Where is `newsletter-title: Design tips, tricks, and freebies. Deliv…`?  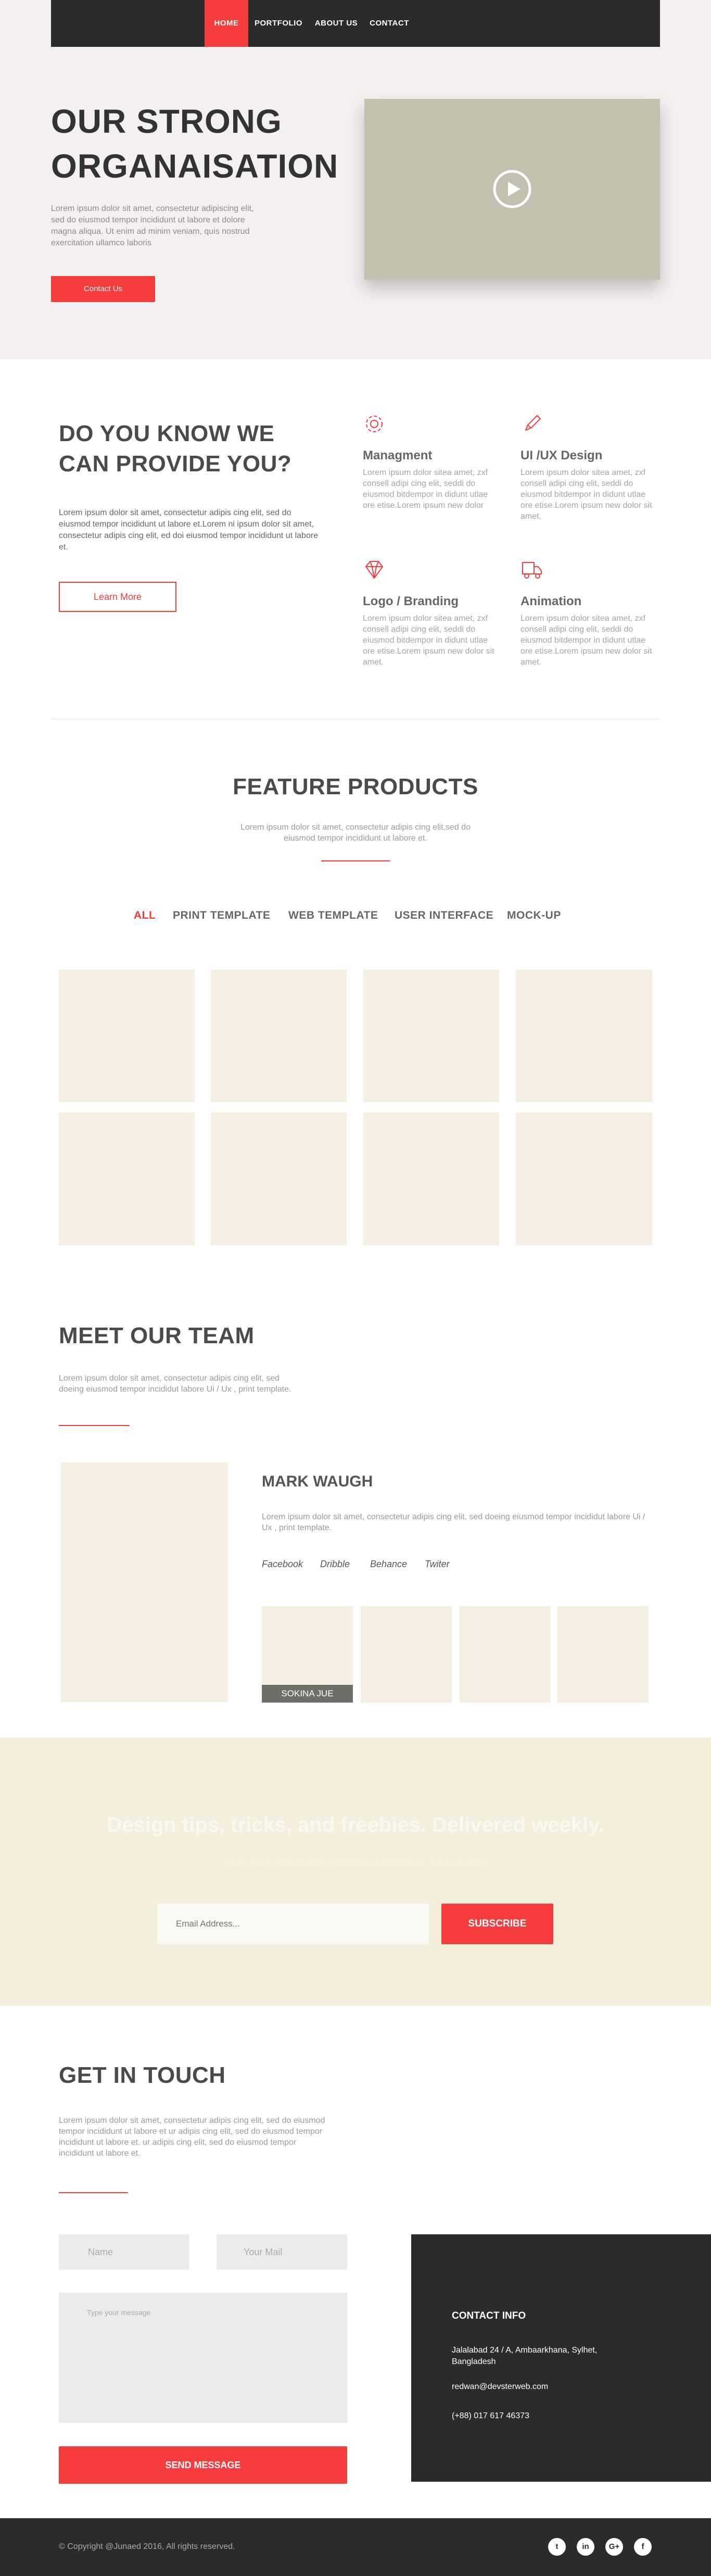
newsletter-title: Design tips, tricks, and freebies. Deliv… is located at coordinates (355, 1825).